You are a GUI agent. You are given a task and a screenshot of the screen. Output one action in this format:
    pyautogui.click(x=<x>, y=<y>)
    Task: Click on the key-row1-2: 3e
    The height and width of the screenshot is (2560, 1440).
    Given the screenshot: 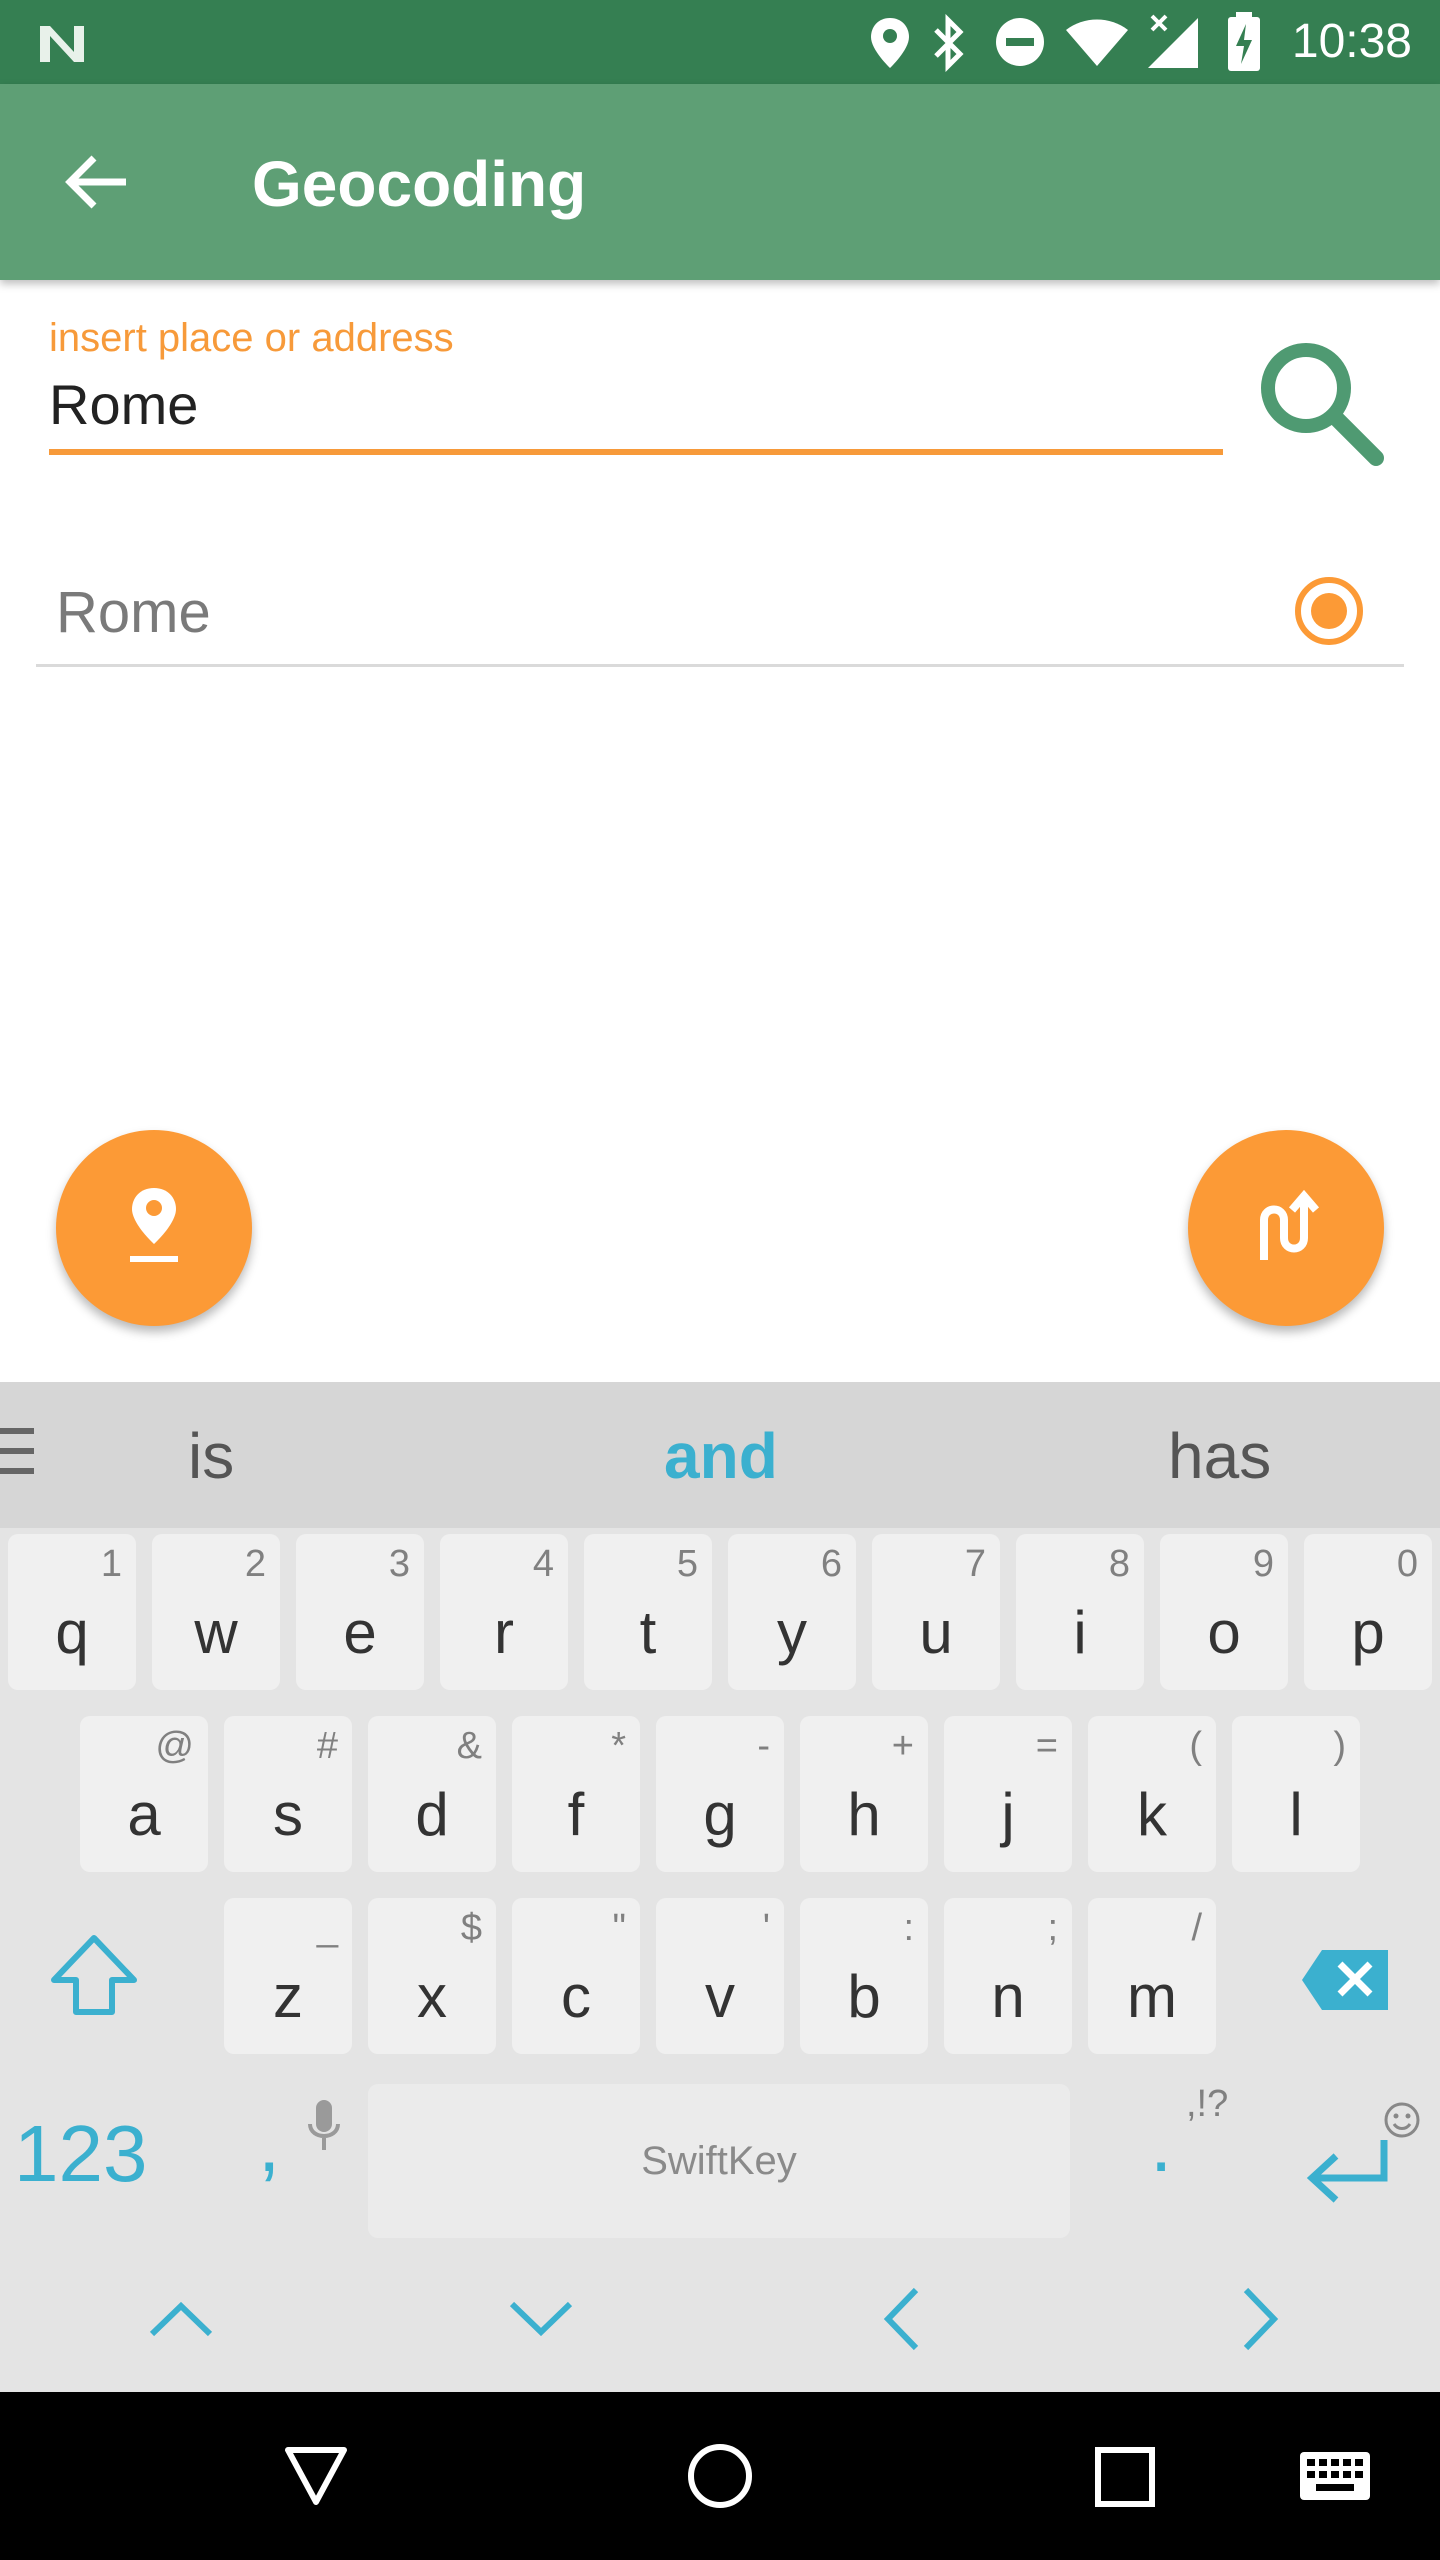 What is the action you would take?
    pyautogui.click(x=360, y=1612)
    